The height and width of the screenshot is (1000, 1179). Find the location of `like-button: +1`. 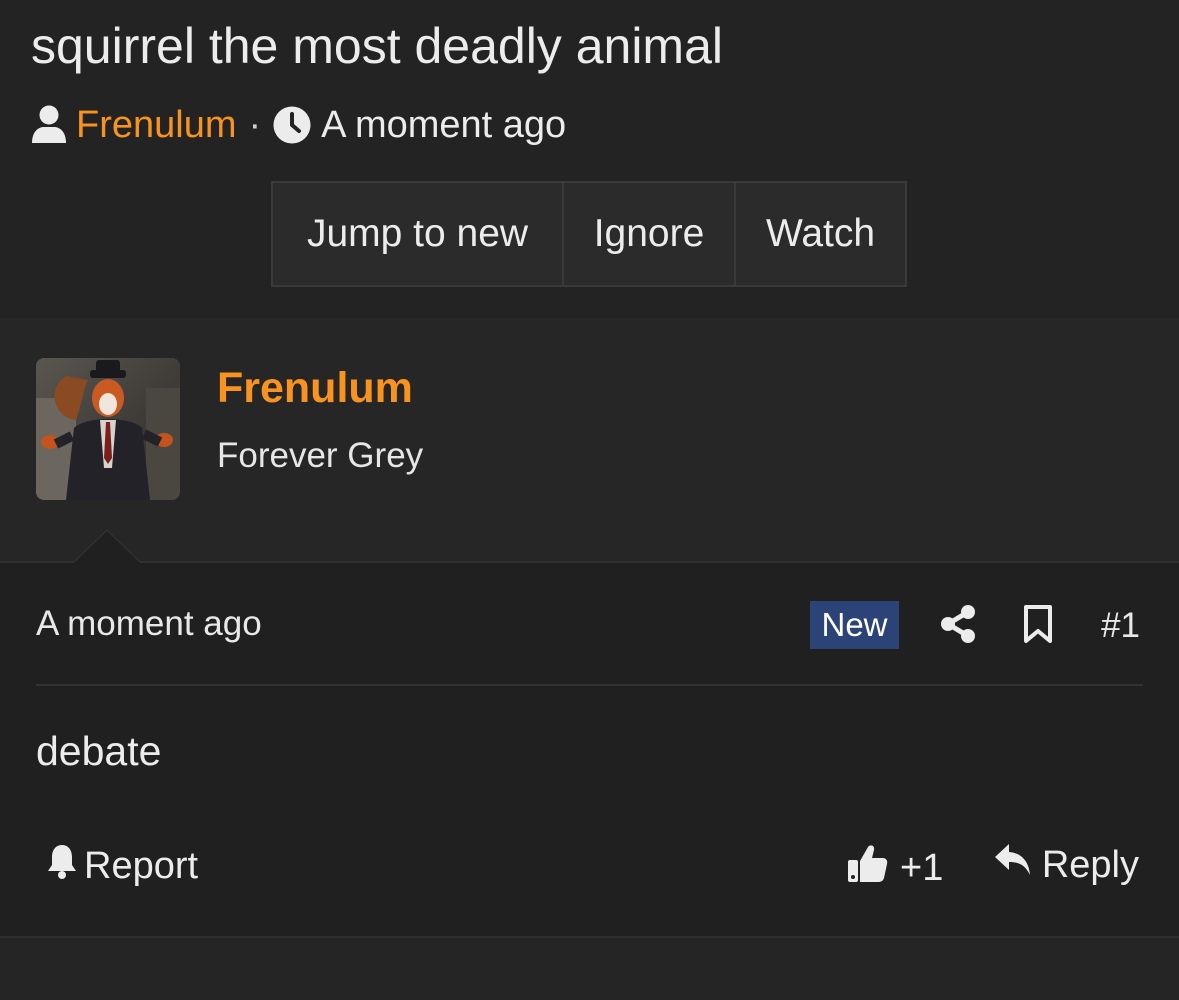

like-button: +1 is located at coordinates (894, 868).